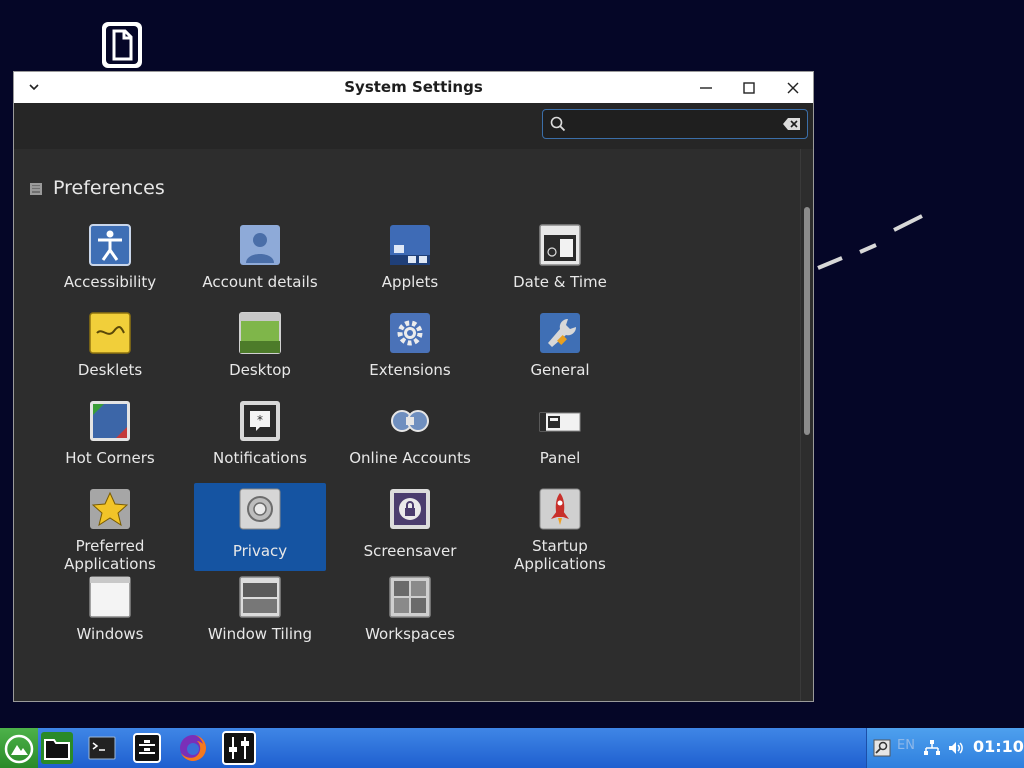 The width and height of the screenshot is (1024, 768). I want to click on archive-icon, so click(147, 748).